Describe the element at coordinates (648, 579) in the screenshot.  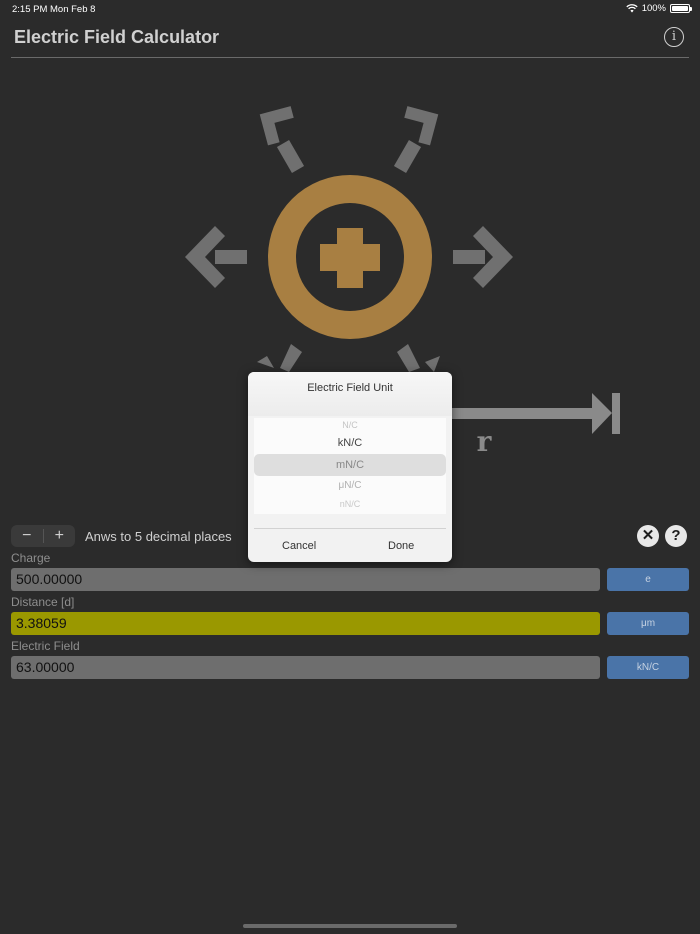
I see `charge-unit-button: e` at that location.